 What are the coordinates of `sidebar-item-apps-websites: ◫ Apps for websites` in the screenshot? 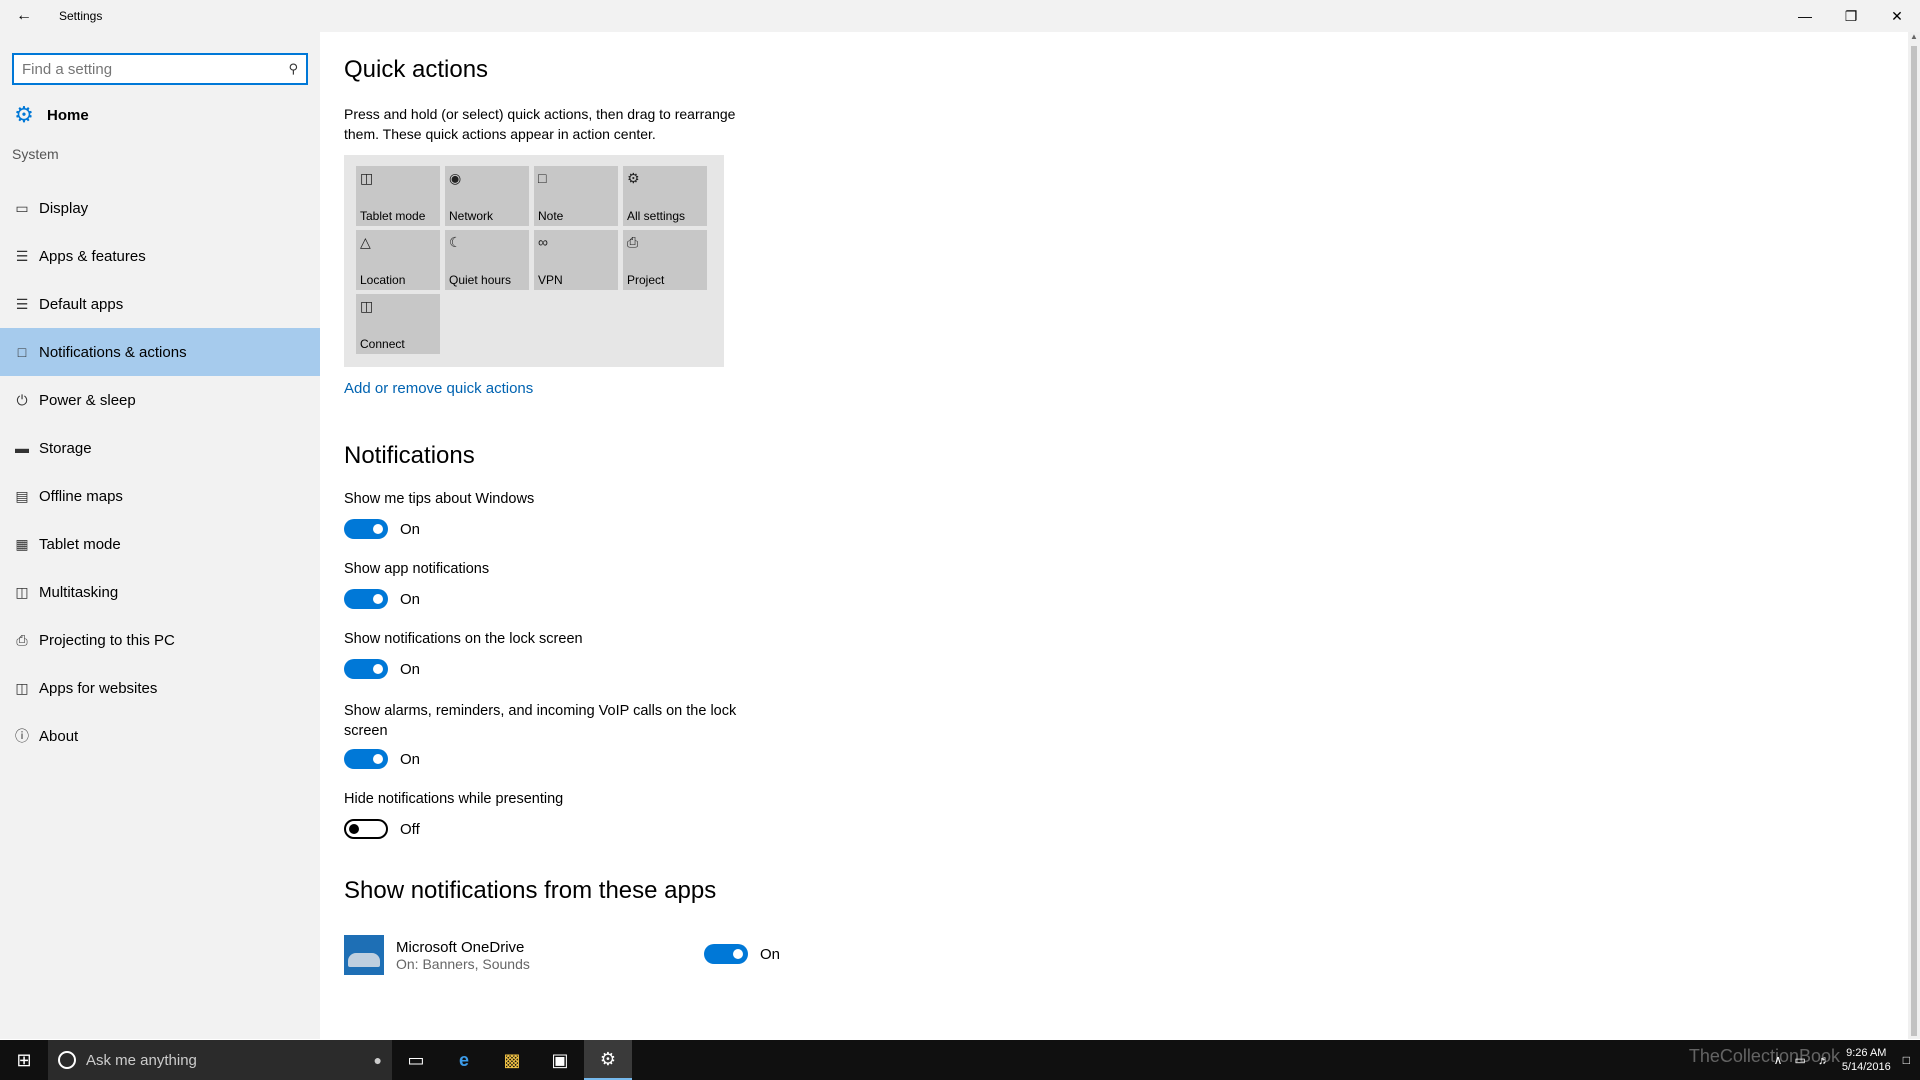 It's located at (160, 688).